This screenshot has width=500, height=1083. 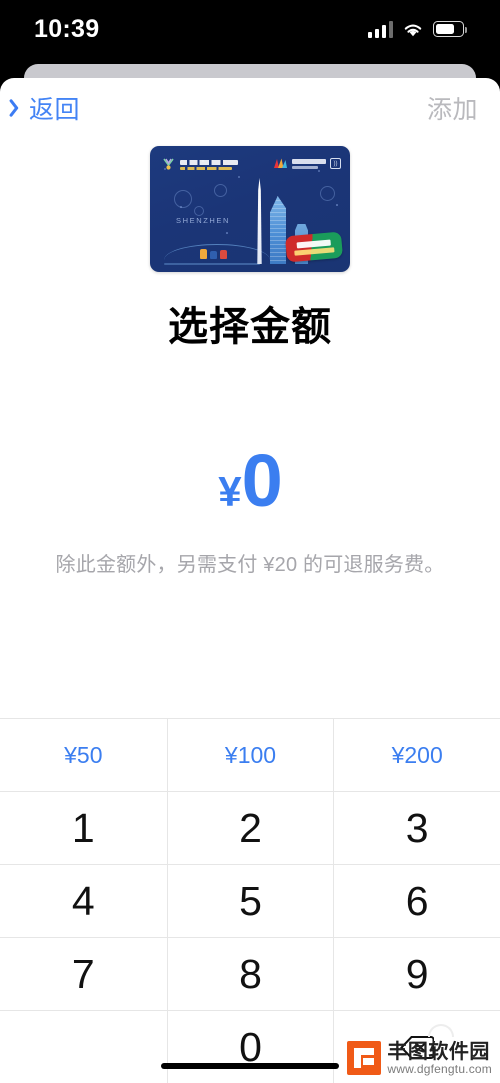 I want to click on quick-amount-50: ¥50, so click(x=83, y=755).